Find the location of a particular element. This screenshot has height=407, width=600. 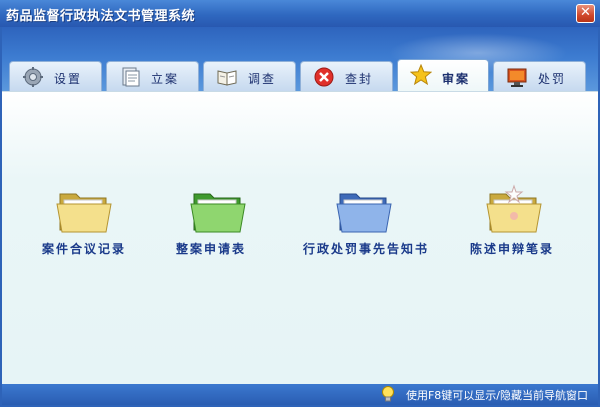

status-hint: 使用F8键可以显示/隐藏当前导航窗口 is located at coordinates (496, 395).